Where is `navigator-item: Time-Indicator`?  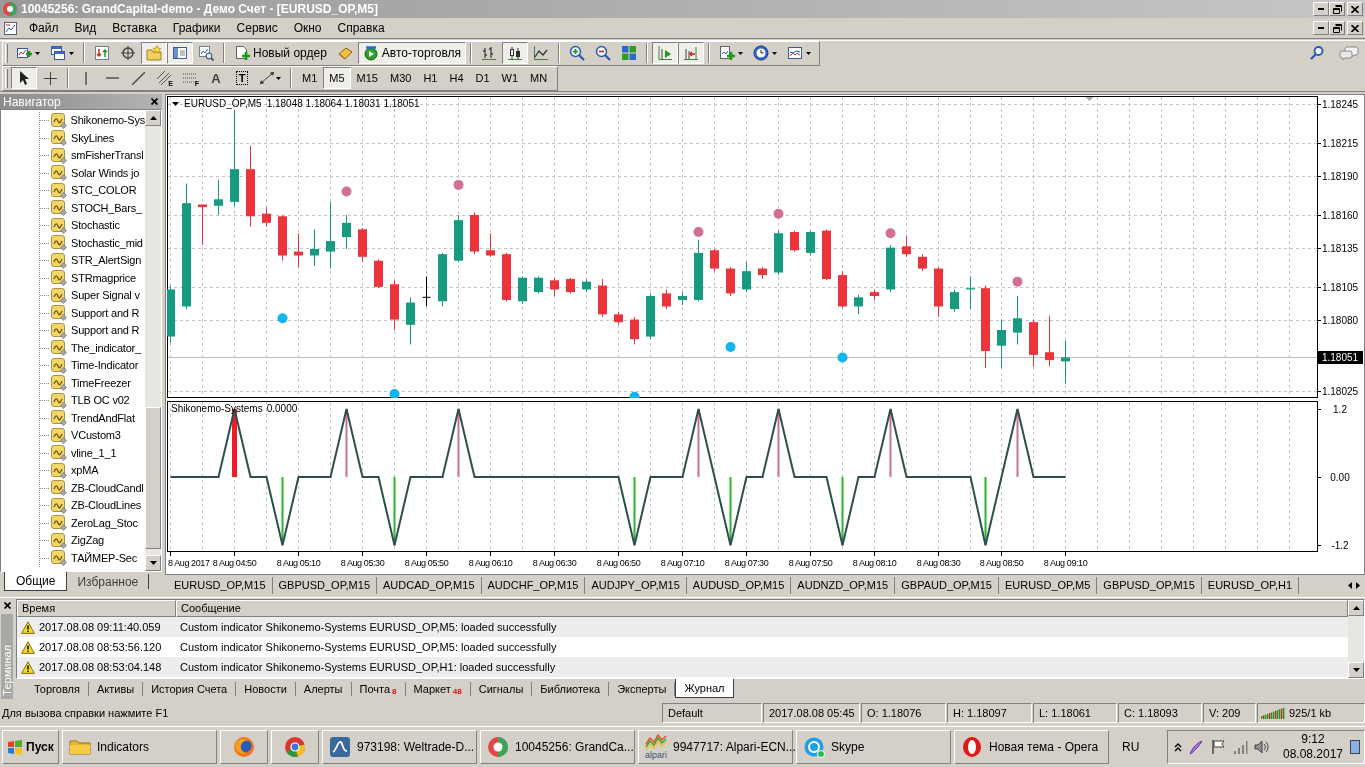
navigator-item: Time-Indicator is located at coordinates (94, 365).